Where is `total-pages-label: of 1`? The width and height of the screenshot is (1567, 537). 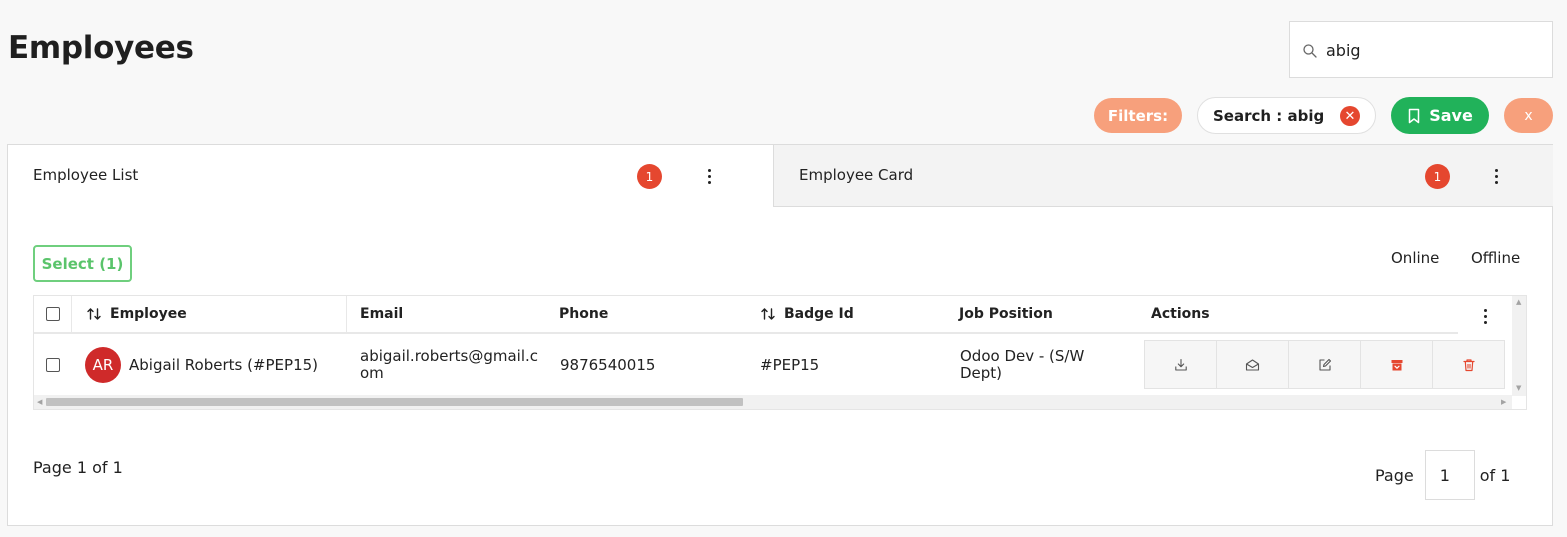 total-pages-label: of 1 is located at coordinates (1495, 475).